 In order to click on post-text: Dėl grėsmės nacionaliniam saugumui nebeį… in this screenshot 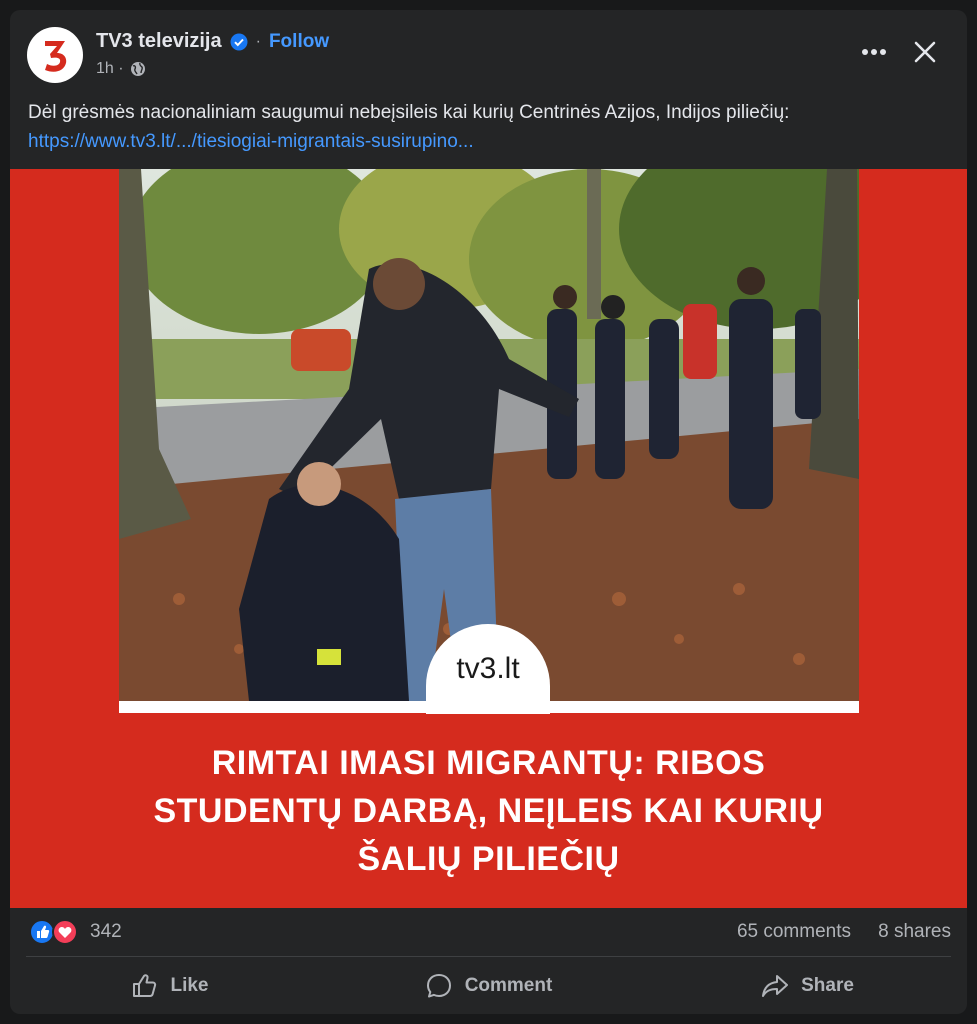, I will do `click(488, 127)`.